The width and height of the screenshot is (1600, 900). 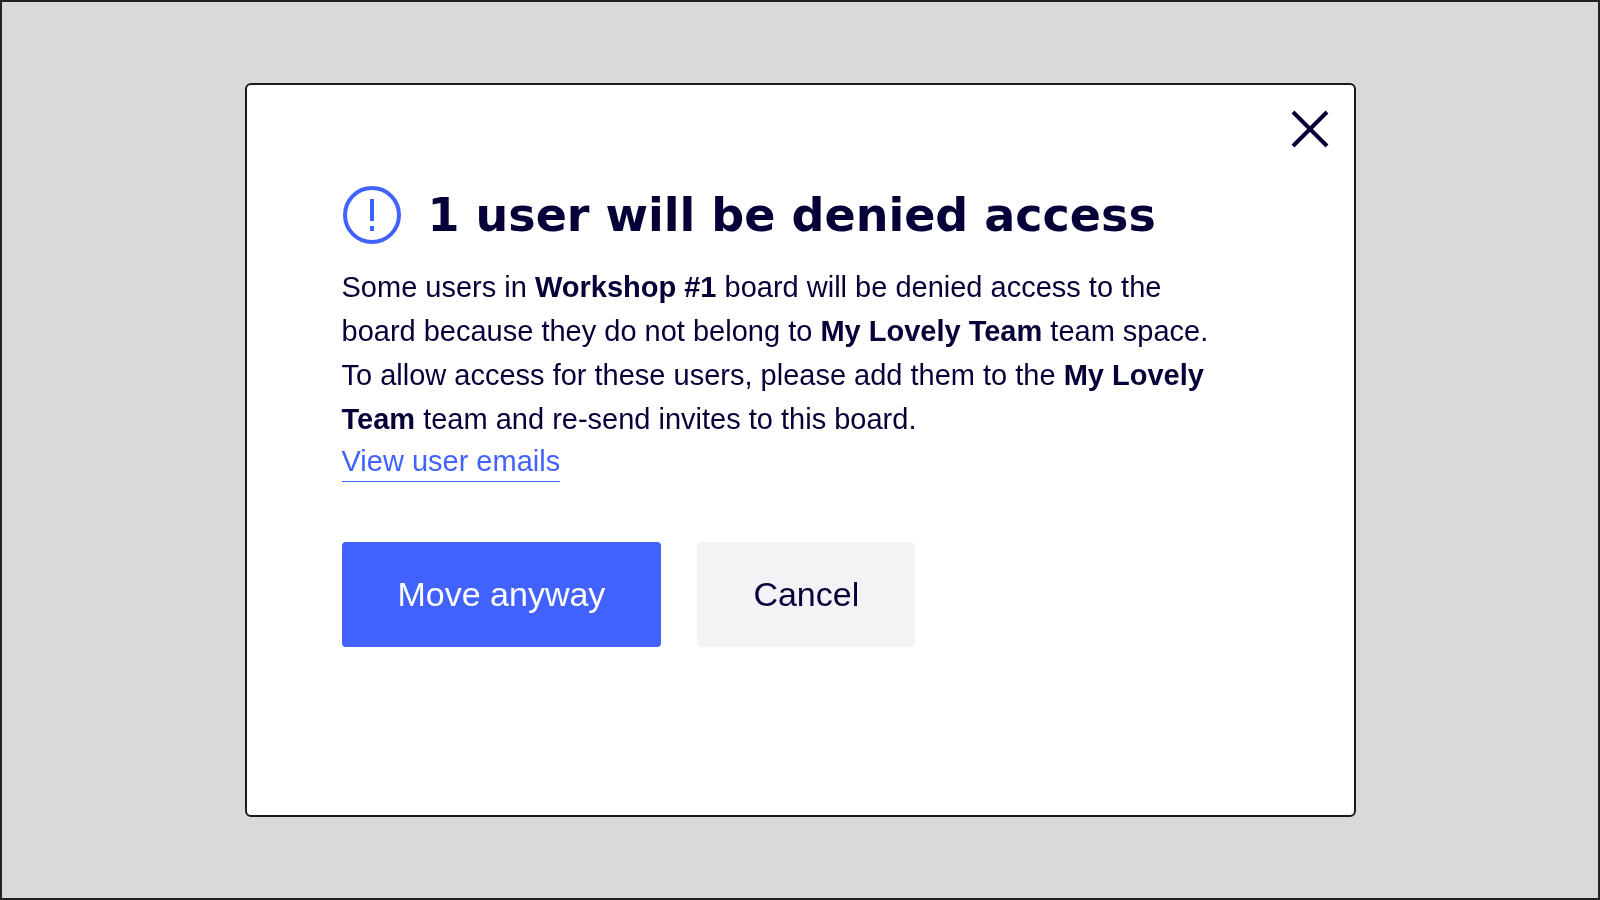 What do you see at coordinates (501, 594) in the screenshot?
I see `primary-button: Move anyway` at bounding box center [501, 594].